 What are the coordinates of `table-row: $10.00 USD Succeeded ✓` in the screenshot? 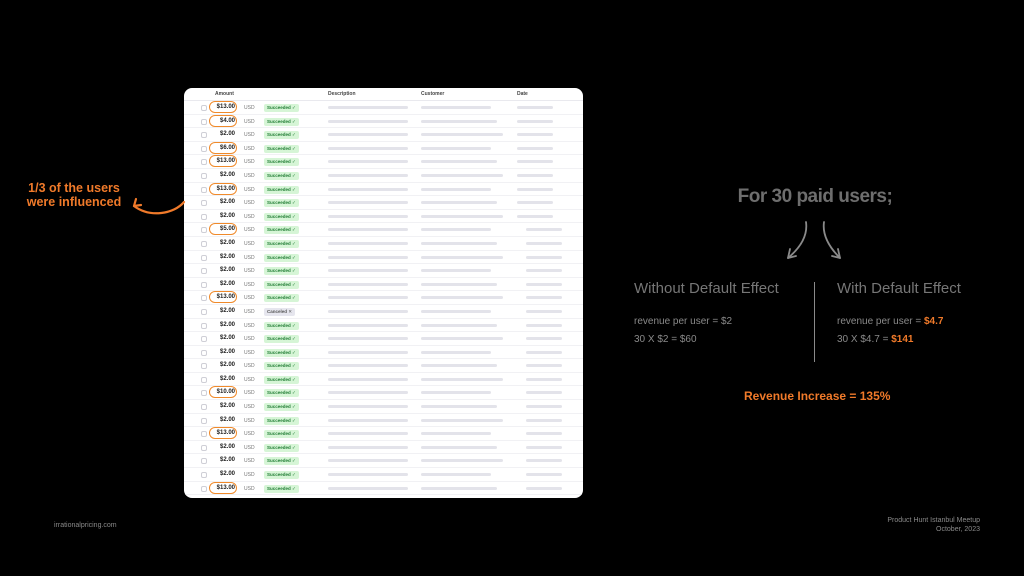 It's located at (383, 393).